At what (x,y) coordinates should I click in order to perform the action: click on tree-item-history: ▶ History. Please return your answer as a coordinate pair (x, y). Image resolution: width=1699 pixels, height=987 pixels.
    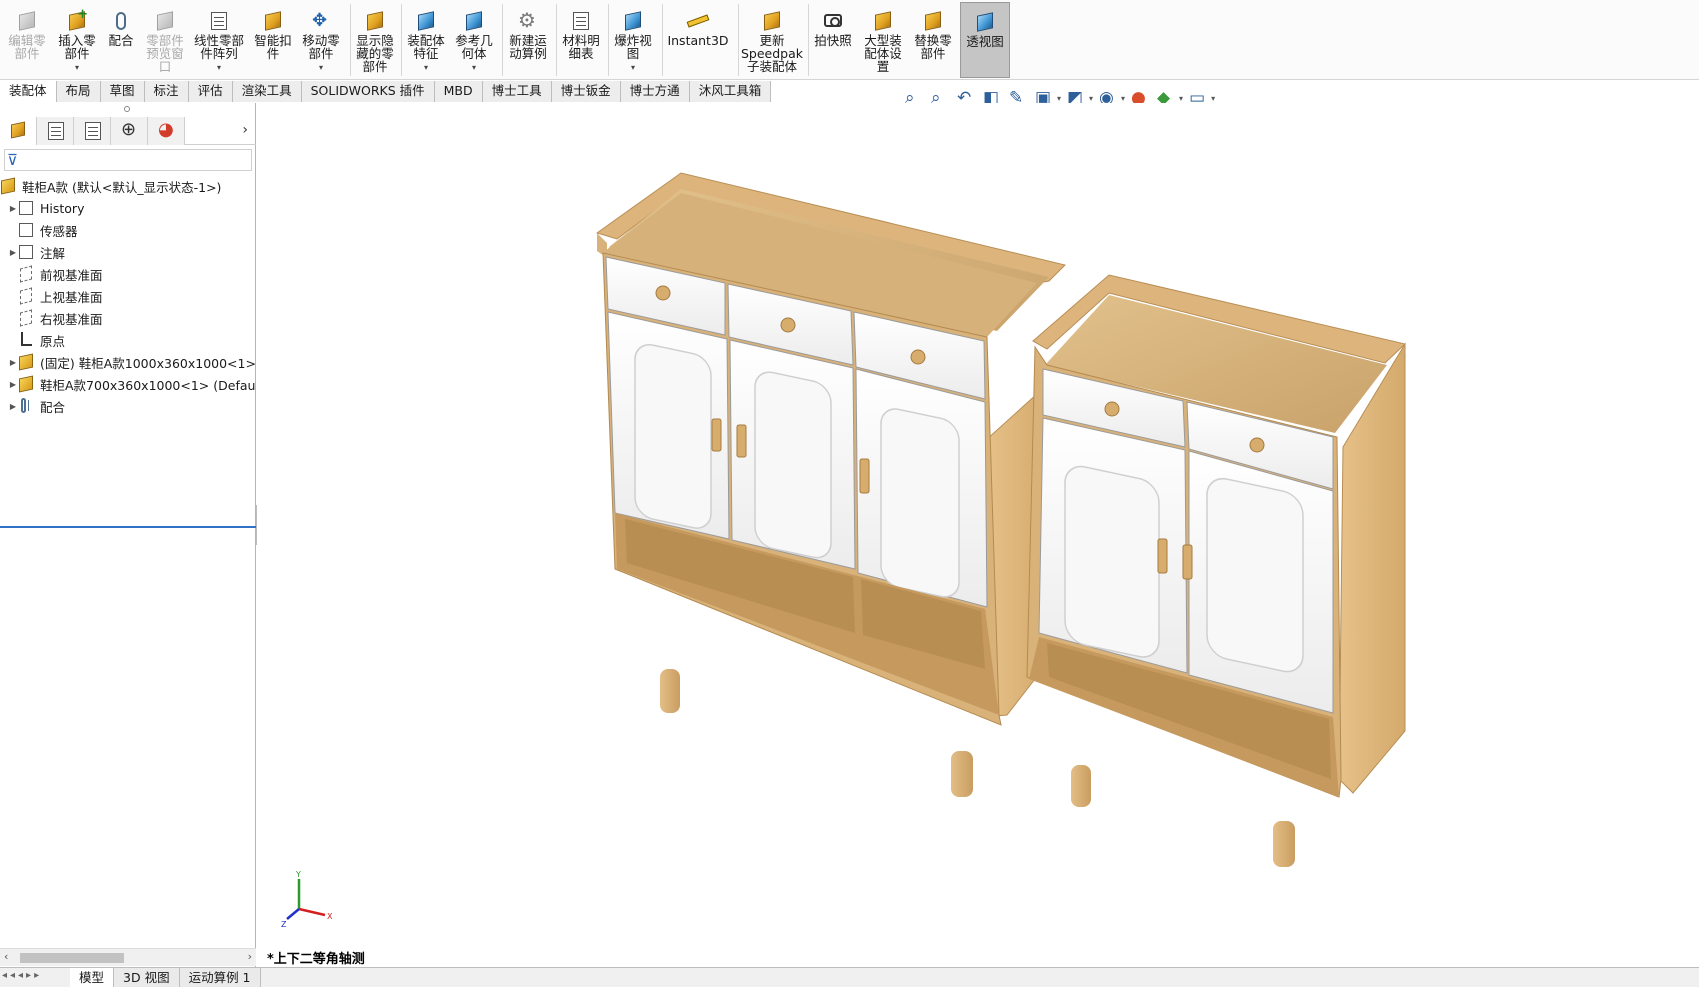
    Looking at the image, I should click on (128, 208).